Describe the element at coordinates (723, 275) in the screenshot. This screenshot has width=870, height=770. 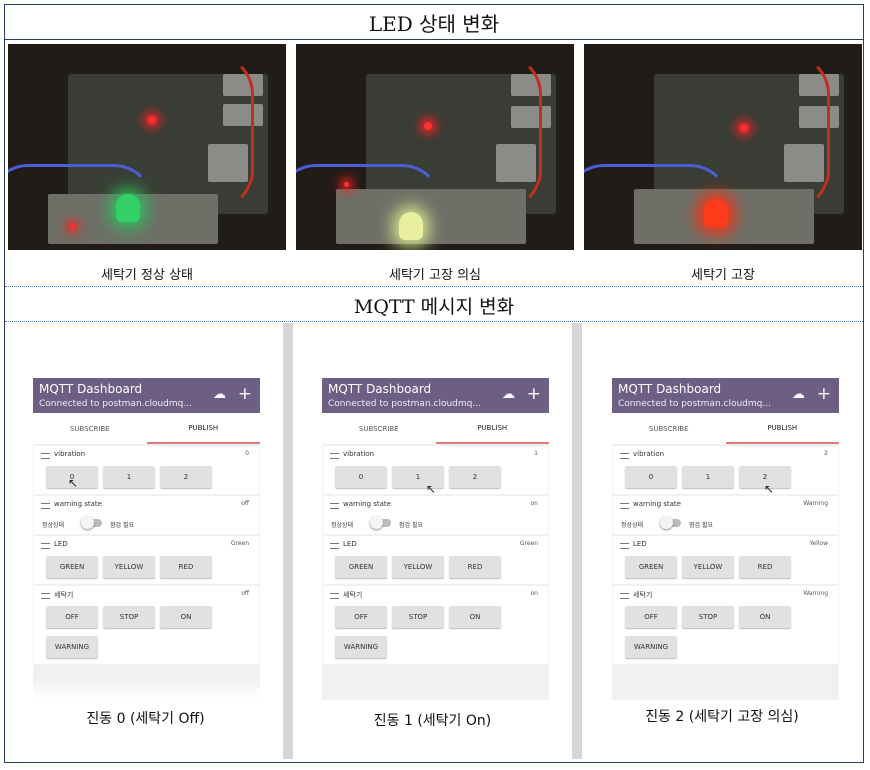
I see `photo-caption-fault: 세탁기 고장` at that location.